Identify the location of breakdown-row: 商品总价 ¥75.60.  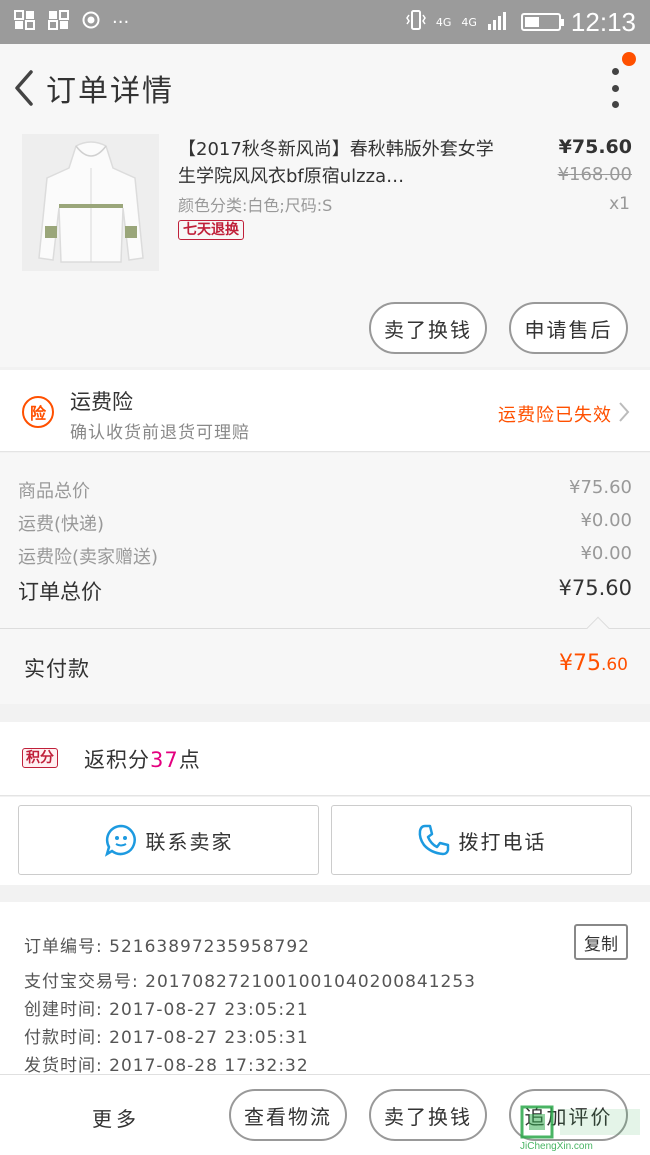
(325, 490).